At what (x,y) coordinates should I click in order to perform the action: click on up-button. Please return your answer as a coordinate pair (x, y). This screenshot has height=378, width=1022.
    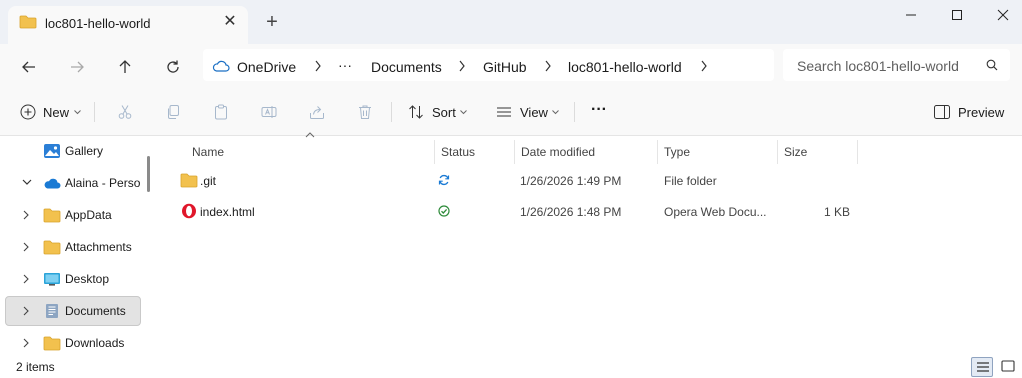
    Looking at the image, I should click on (125, 67).